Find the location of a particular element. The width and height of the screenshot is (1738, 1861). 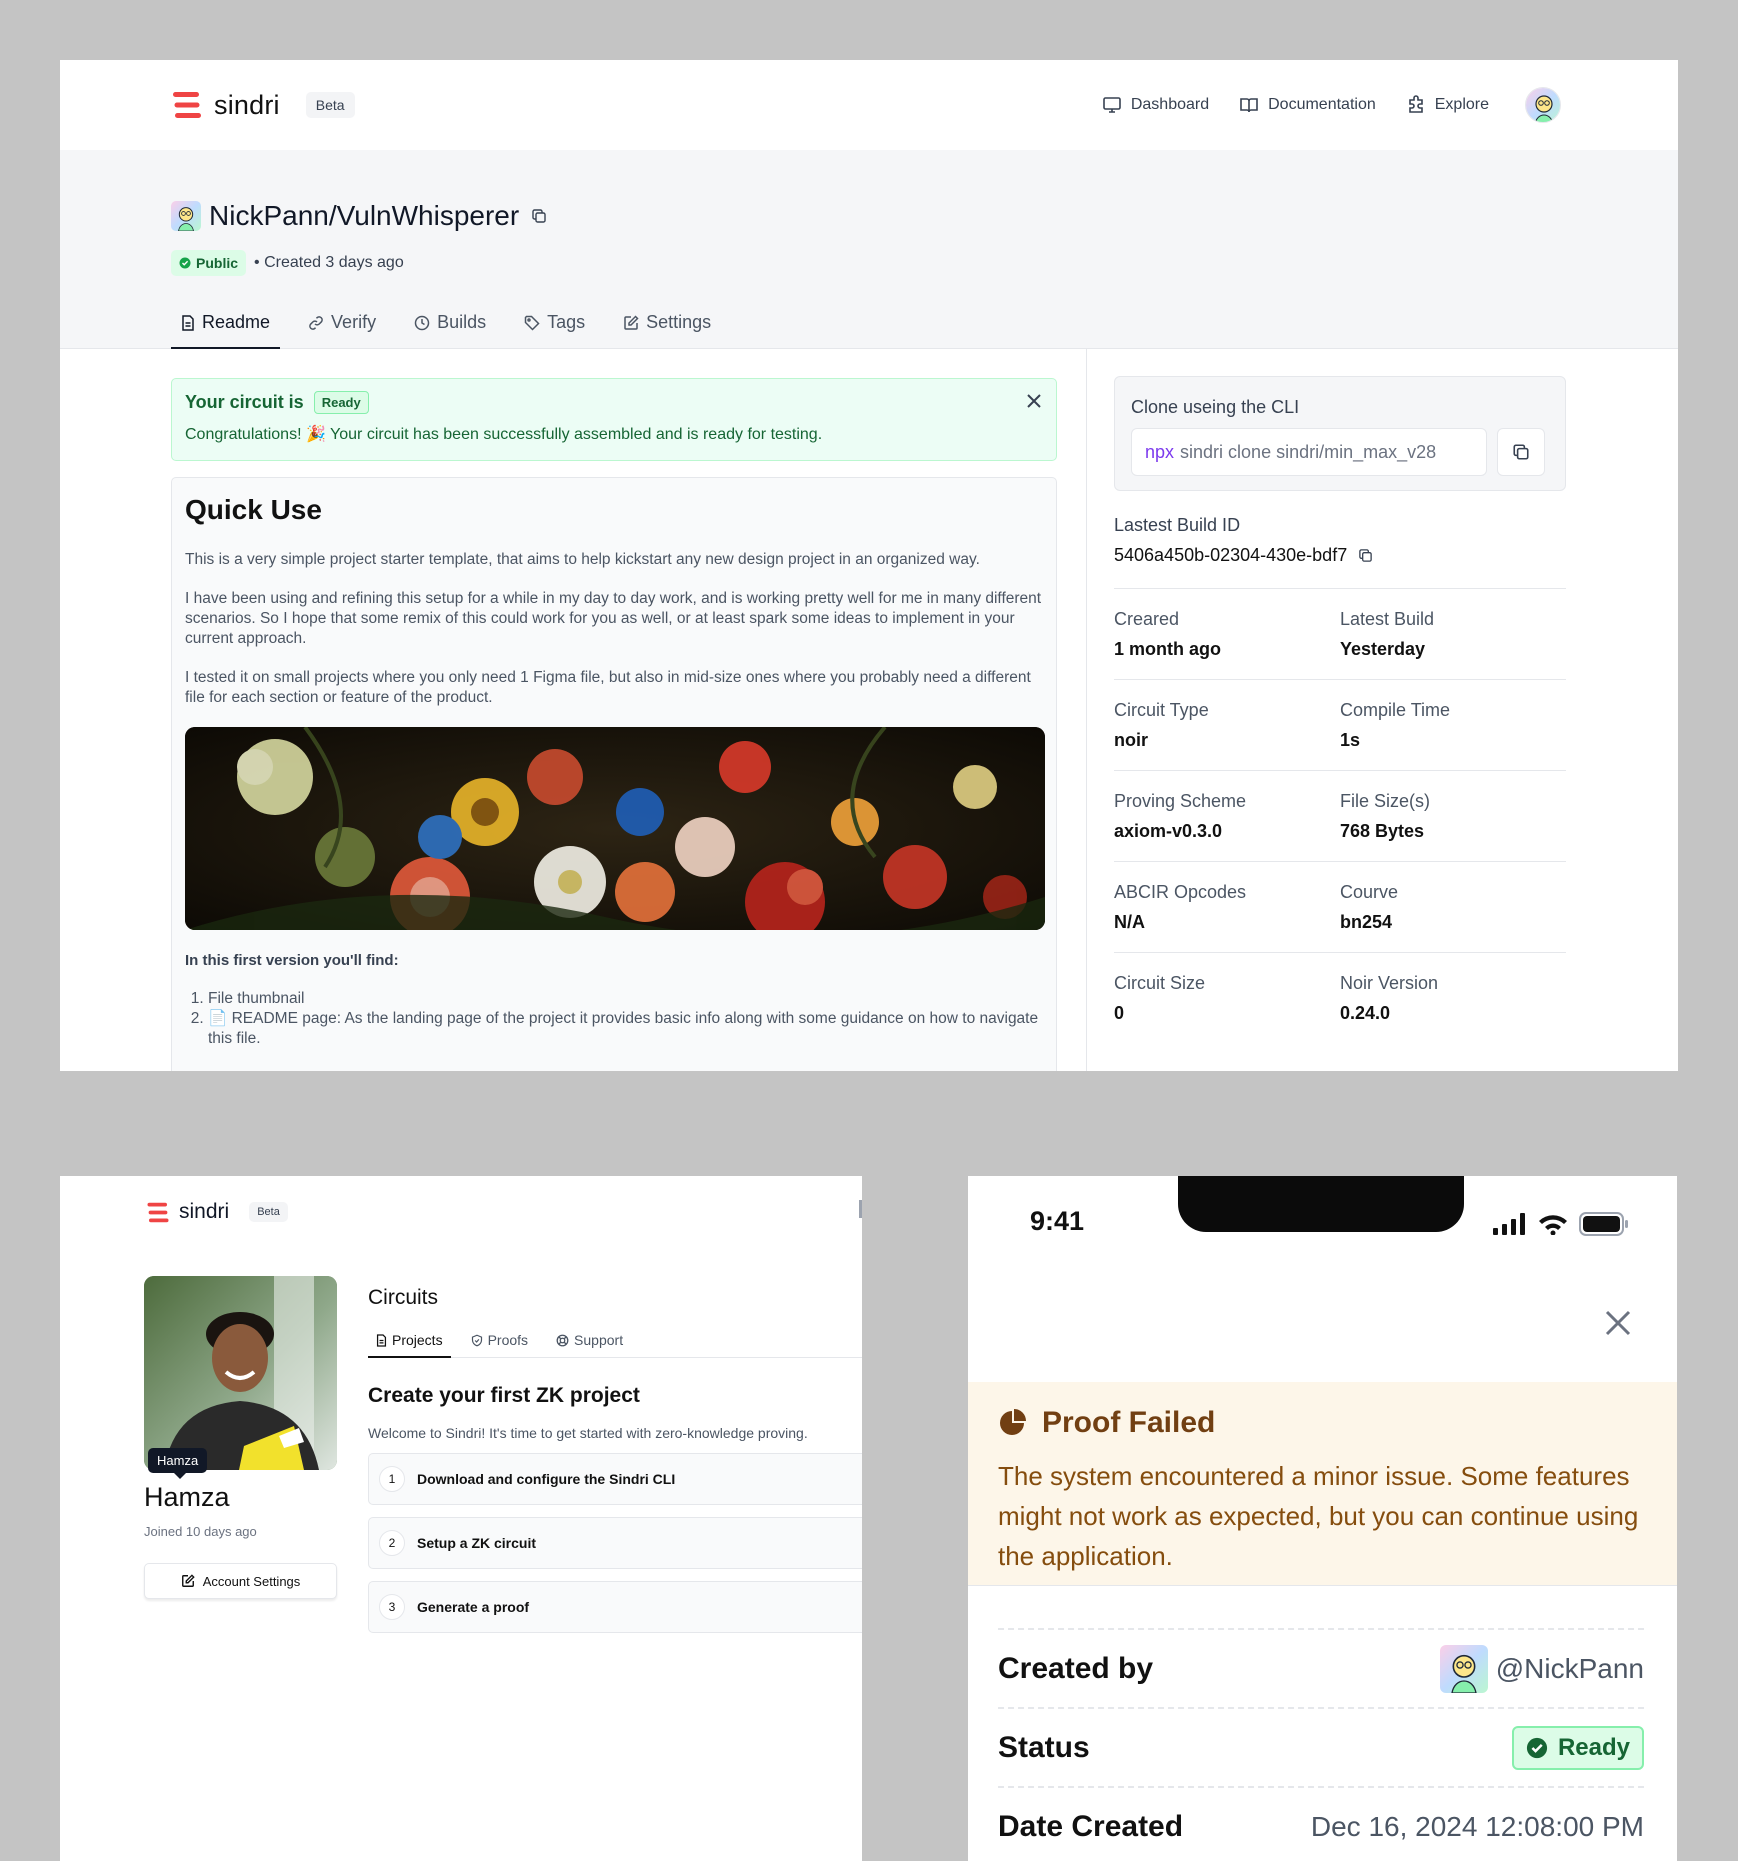

stat-label: Compile Time is located at coordinates (1395, 710).